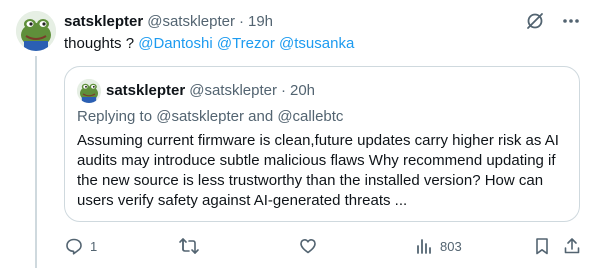  I want to click on share-button, so click(572, 246).